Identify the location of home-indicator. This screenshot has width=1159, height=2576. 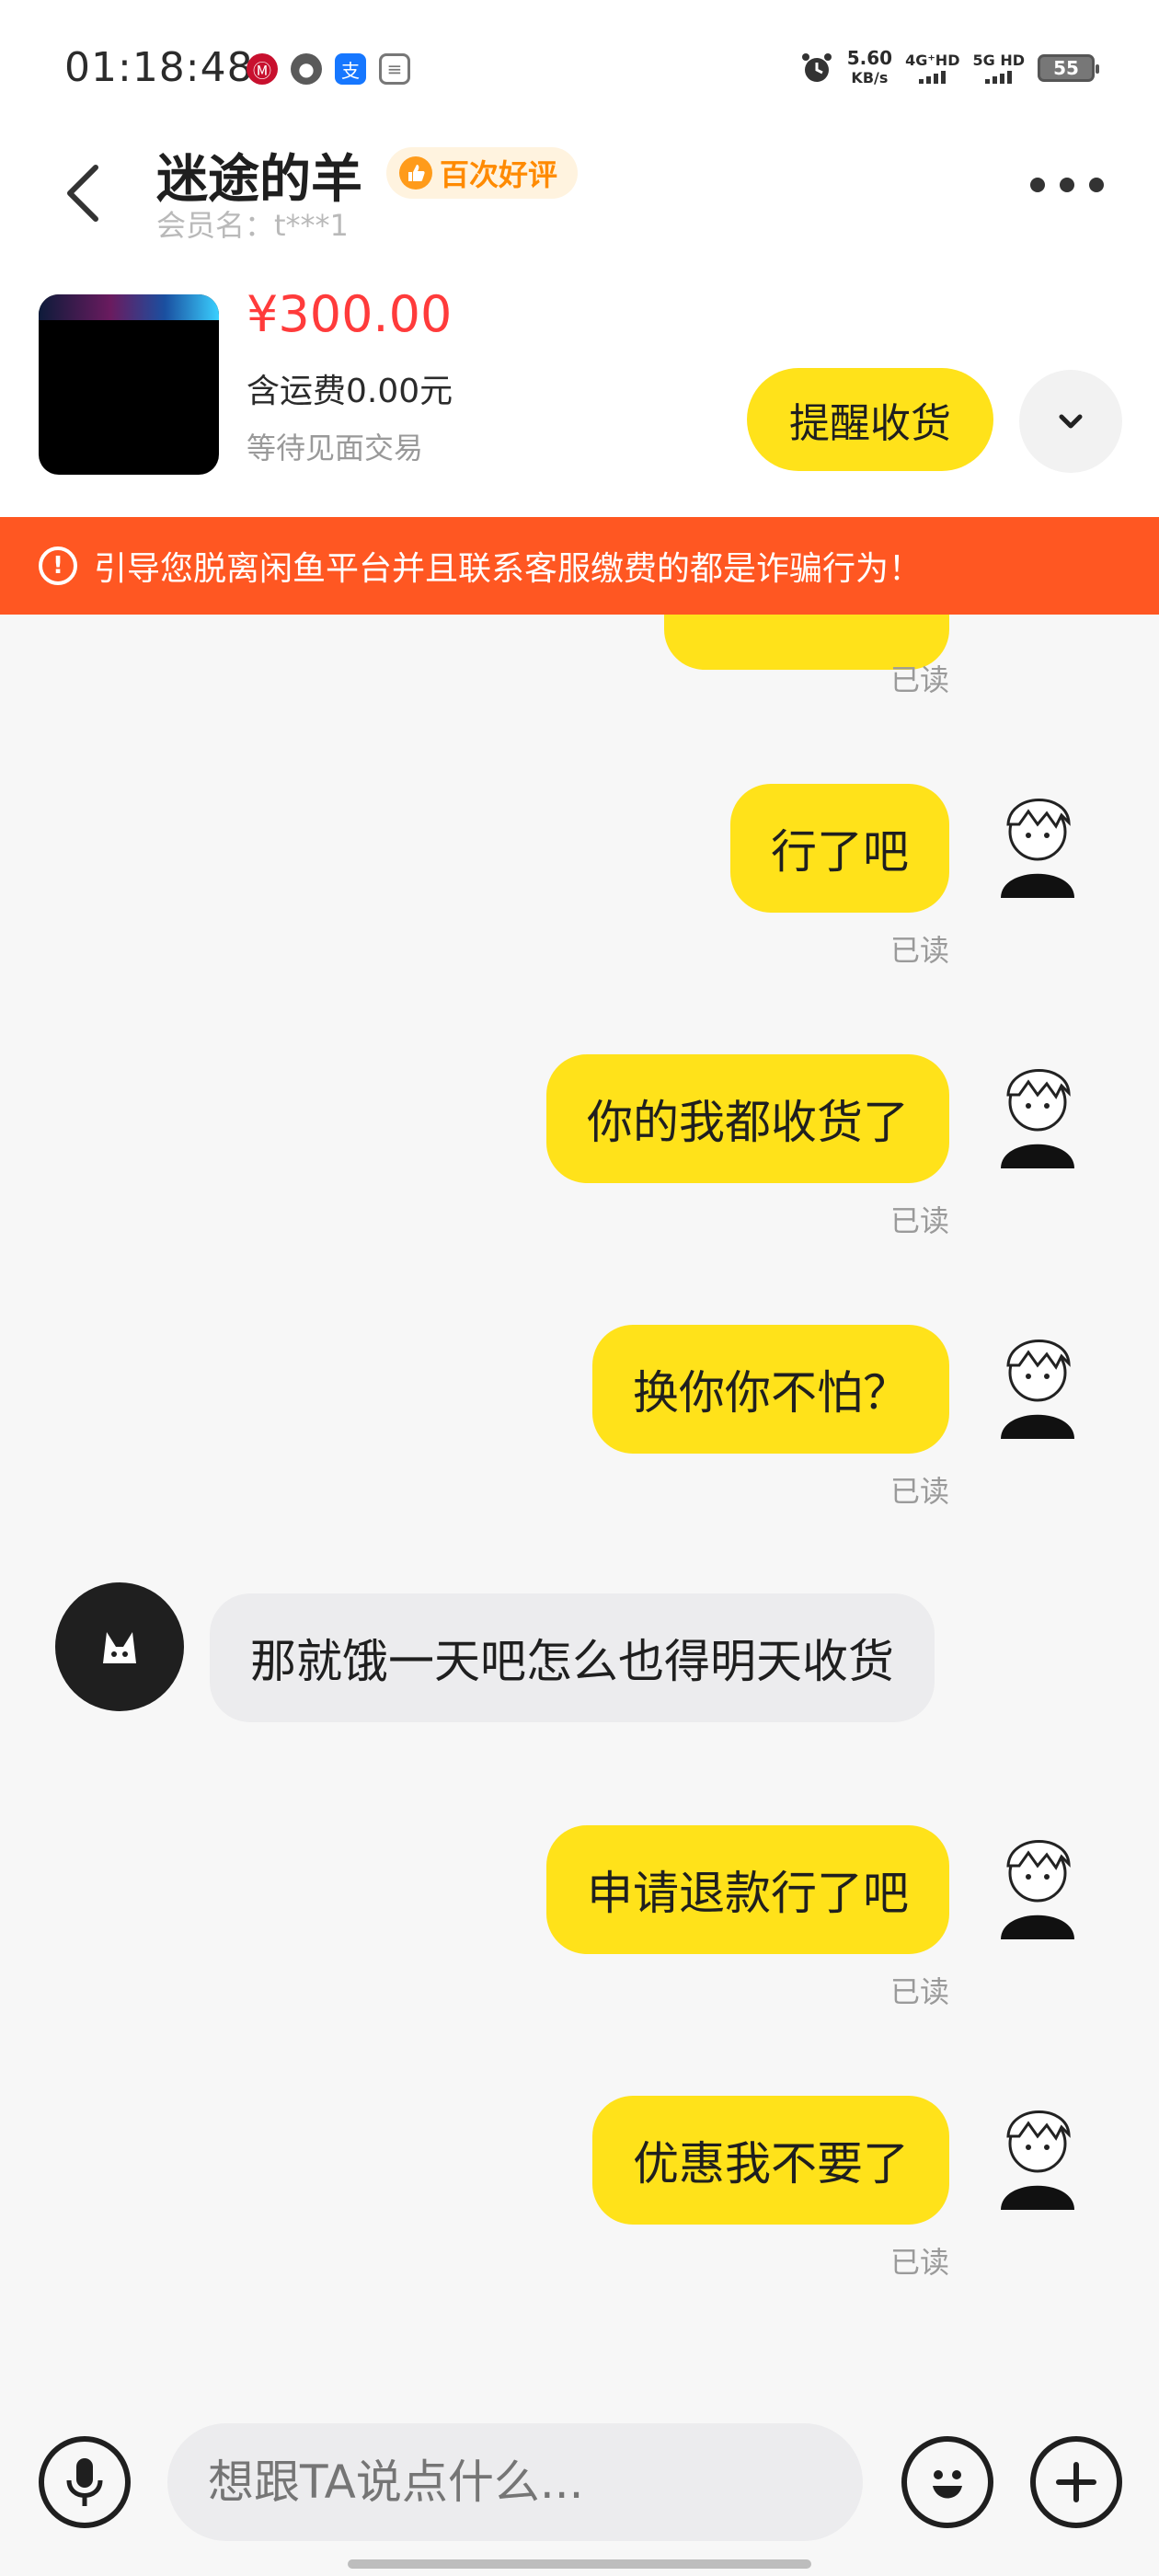
(579, 2564).